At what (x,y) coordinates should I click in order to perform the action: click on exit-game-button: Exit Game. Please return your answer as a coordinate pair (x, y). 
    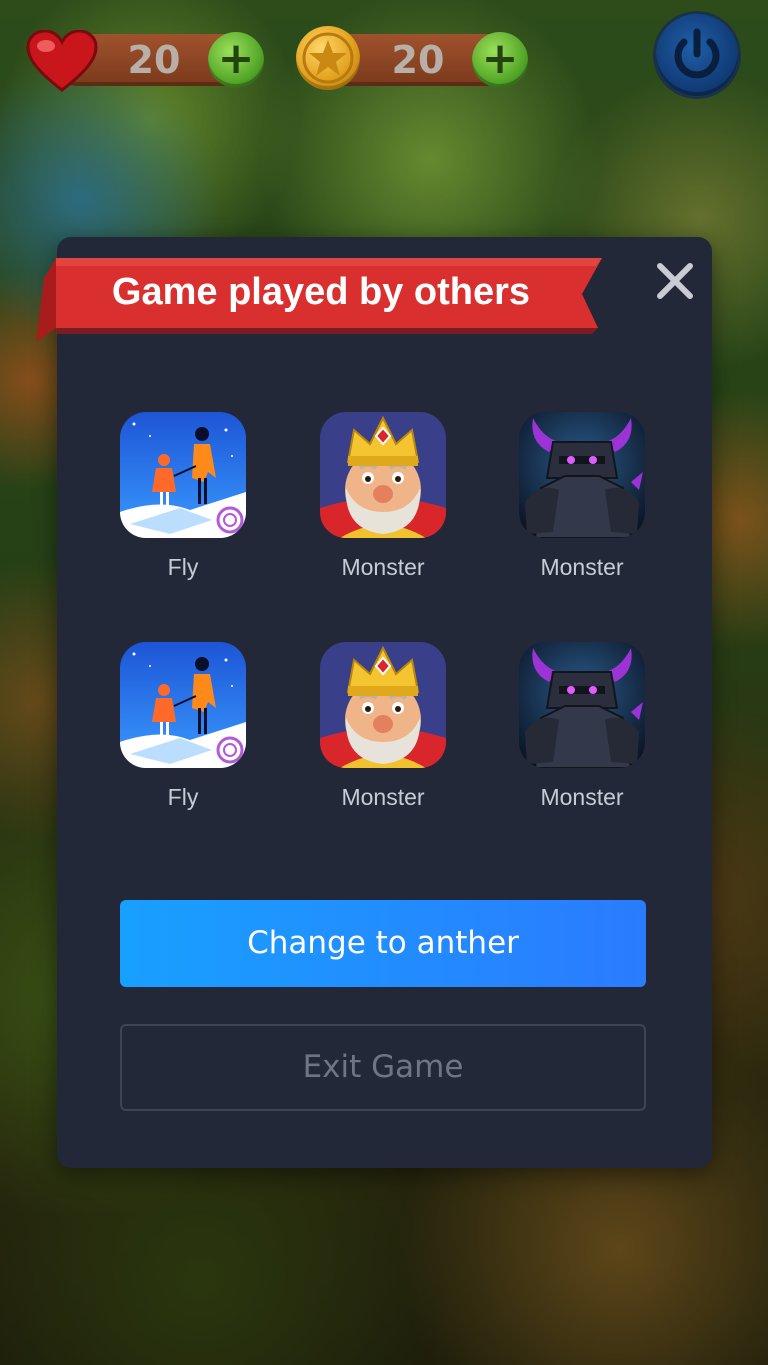
    Looking at the image, I should click on (383, 1067).